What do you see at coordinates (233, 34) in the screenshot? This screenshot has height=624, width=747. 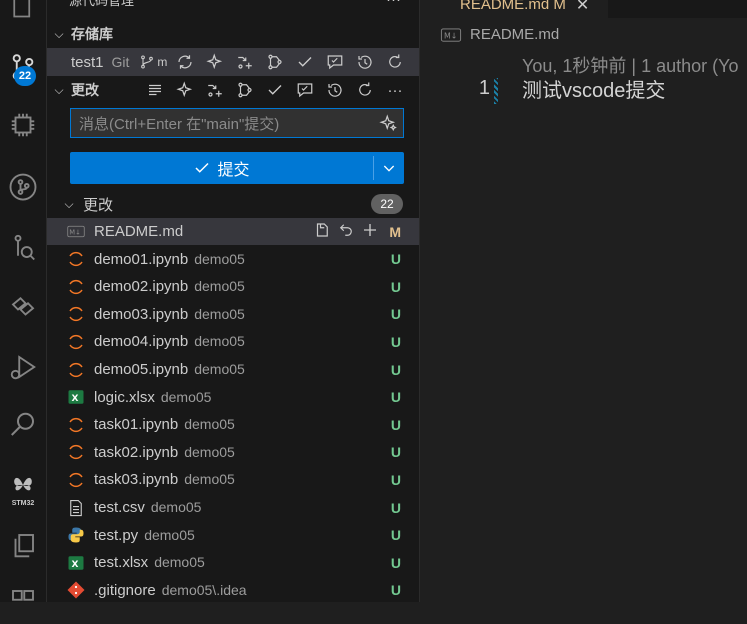 I see `repositories-header: ⌵ 存储库` at bounding box center [233, 34].